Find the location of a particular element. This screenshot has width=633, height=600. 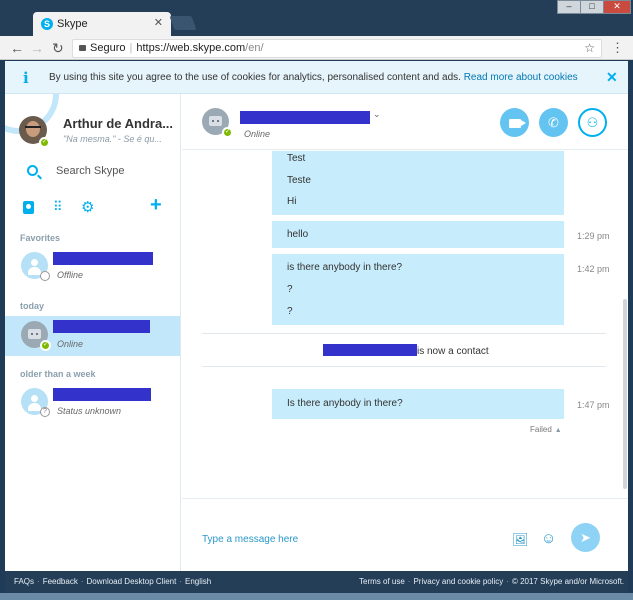

reload-icon: ↻ is located at coordinates (58, 48).